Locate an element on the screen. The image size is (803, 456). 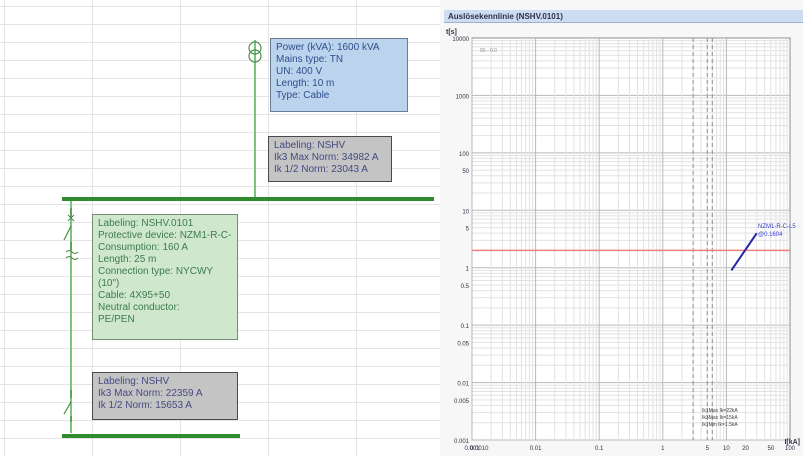
x-tick-label: 0.1 is located at coordinates (599, 449).